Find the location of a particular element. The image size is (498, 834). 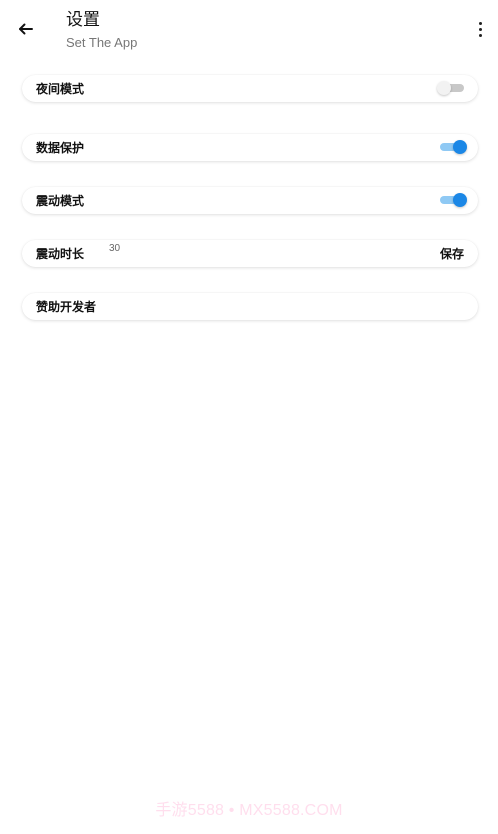

page-subtitle: Set The App is located at coordinates (102, 42).